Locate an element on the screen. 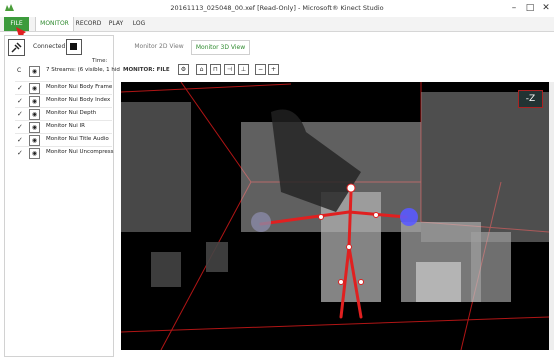 Image resolution: width=554 pixels, height=359 pixels. close-icon: ✕ is located at coordinates (546, 8).